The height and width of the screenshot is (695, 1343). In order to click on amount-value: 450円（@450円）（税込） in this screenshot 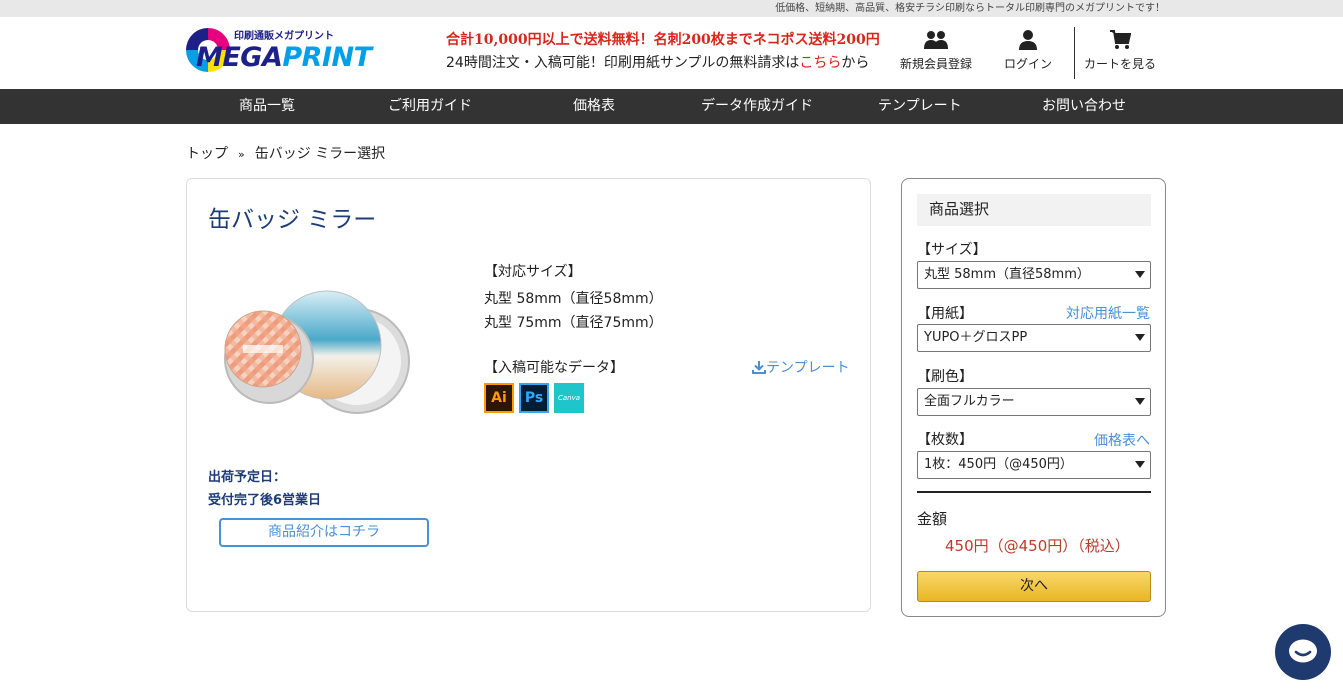, I will do `click(1037, 546)`.